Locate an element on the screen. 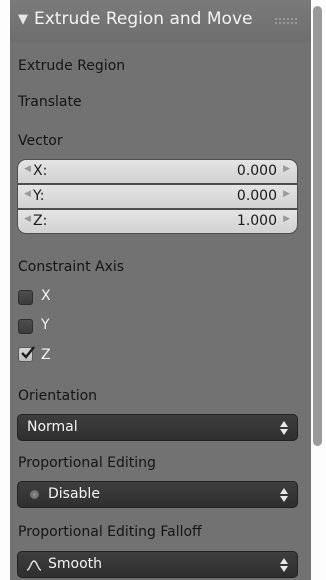 The image size is (326, 580). drag-grip-icon is located at coordinates (286, 21).